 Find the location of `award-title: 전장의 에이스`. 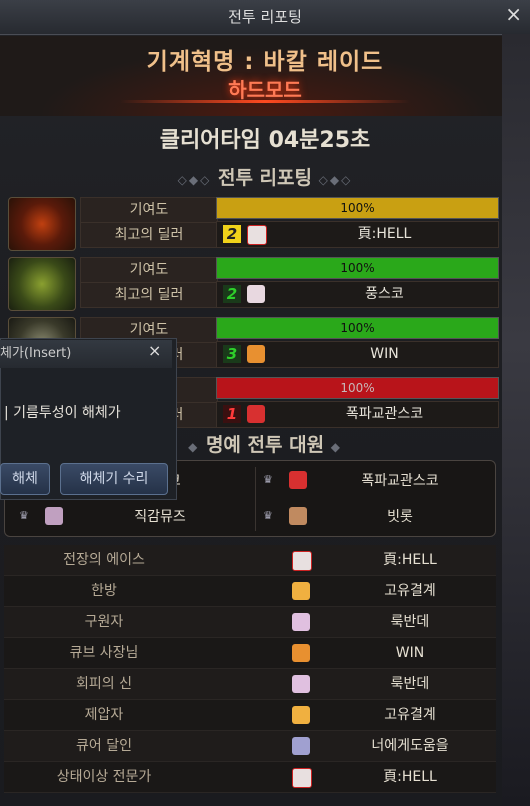

award-title: 전장의 에이스 is located at coordinates (104, 560).